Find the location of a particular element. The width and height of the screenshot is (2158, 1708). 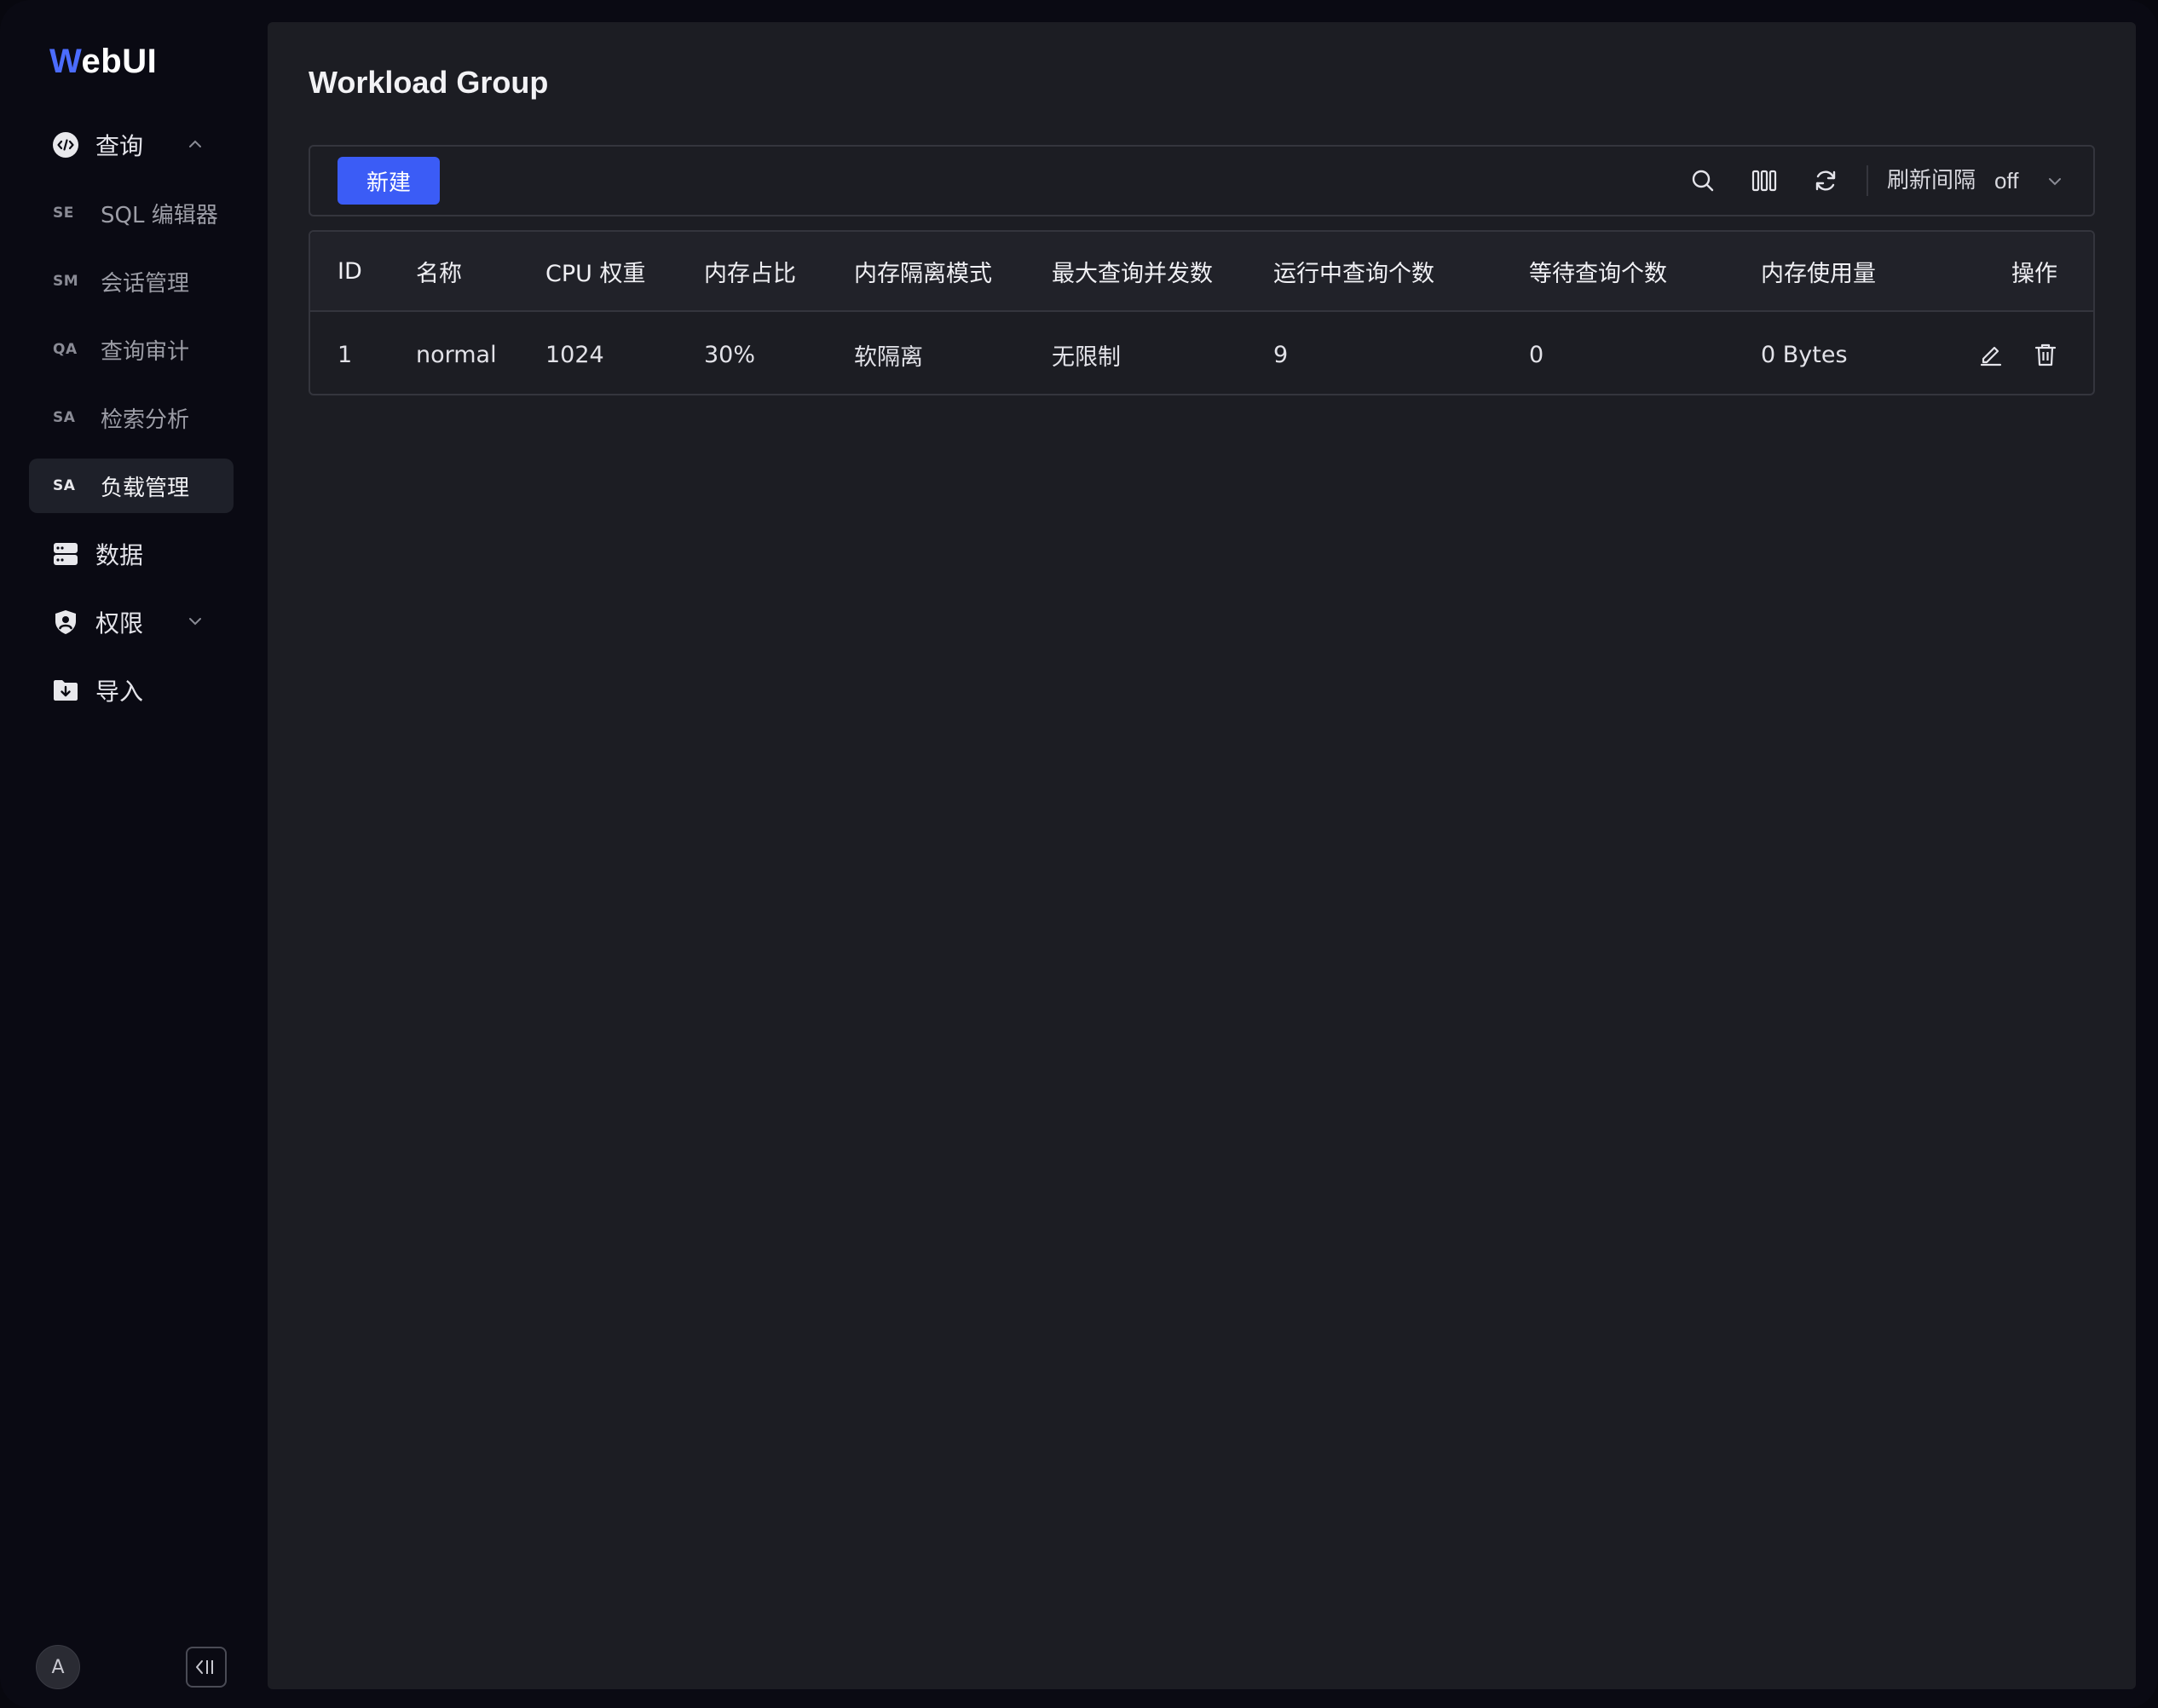

sidebar-item-data: 数据 is located at coordinates (131, 554).